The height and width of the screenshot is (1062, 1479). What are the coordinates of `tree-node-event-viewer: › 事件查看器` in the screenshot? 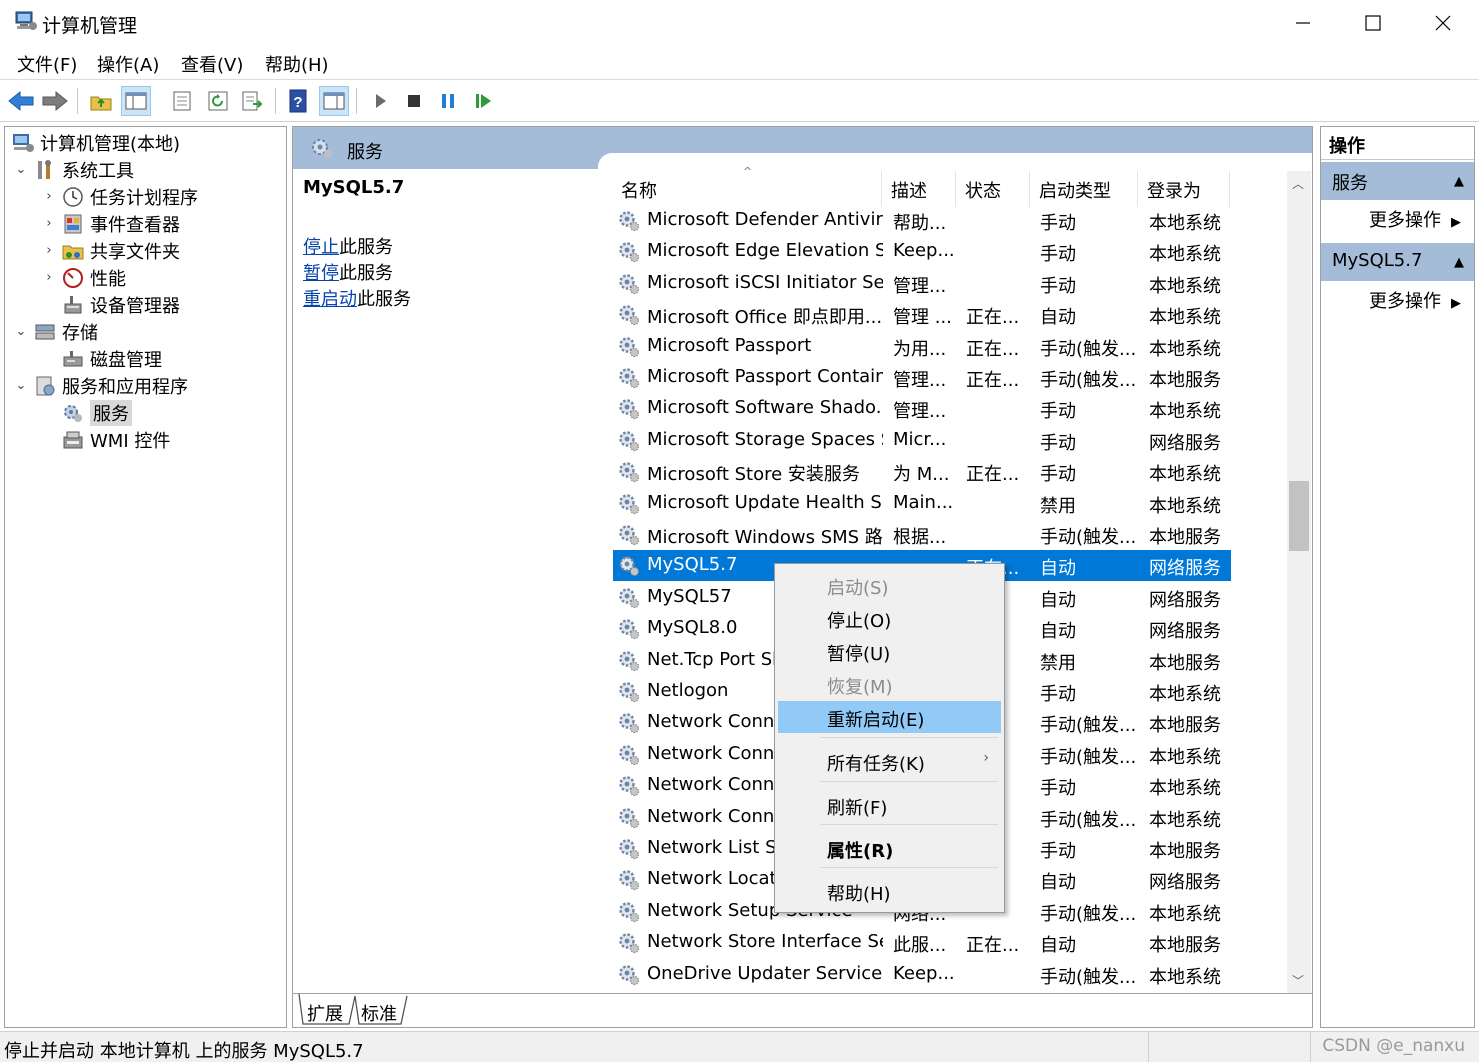 It's located at (110, 223).